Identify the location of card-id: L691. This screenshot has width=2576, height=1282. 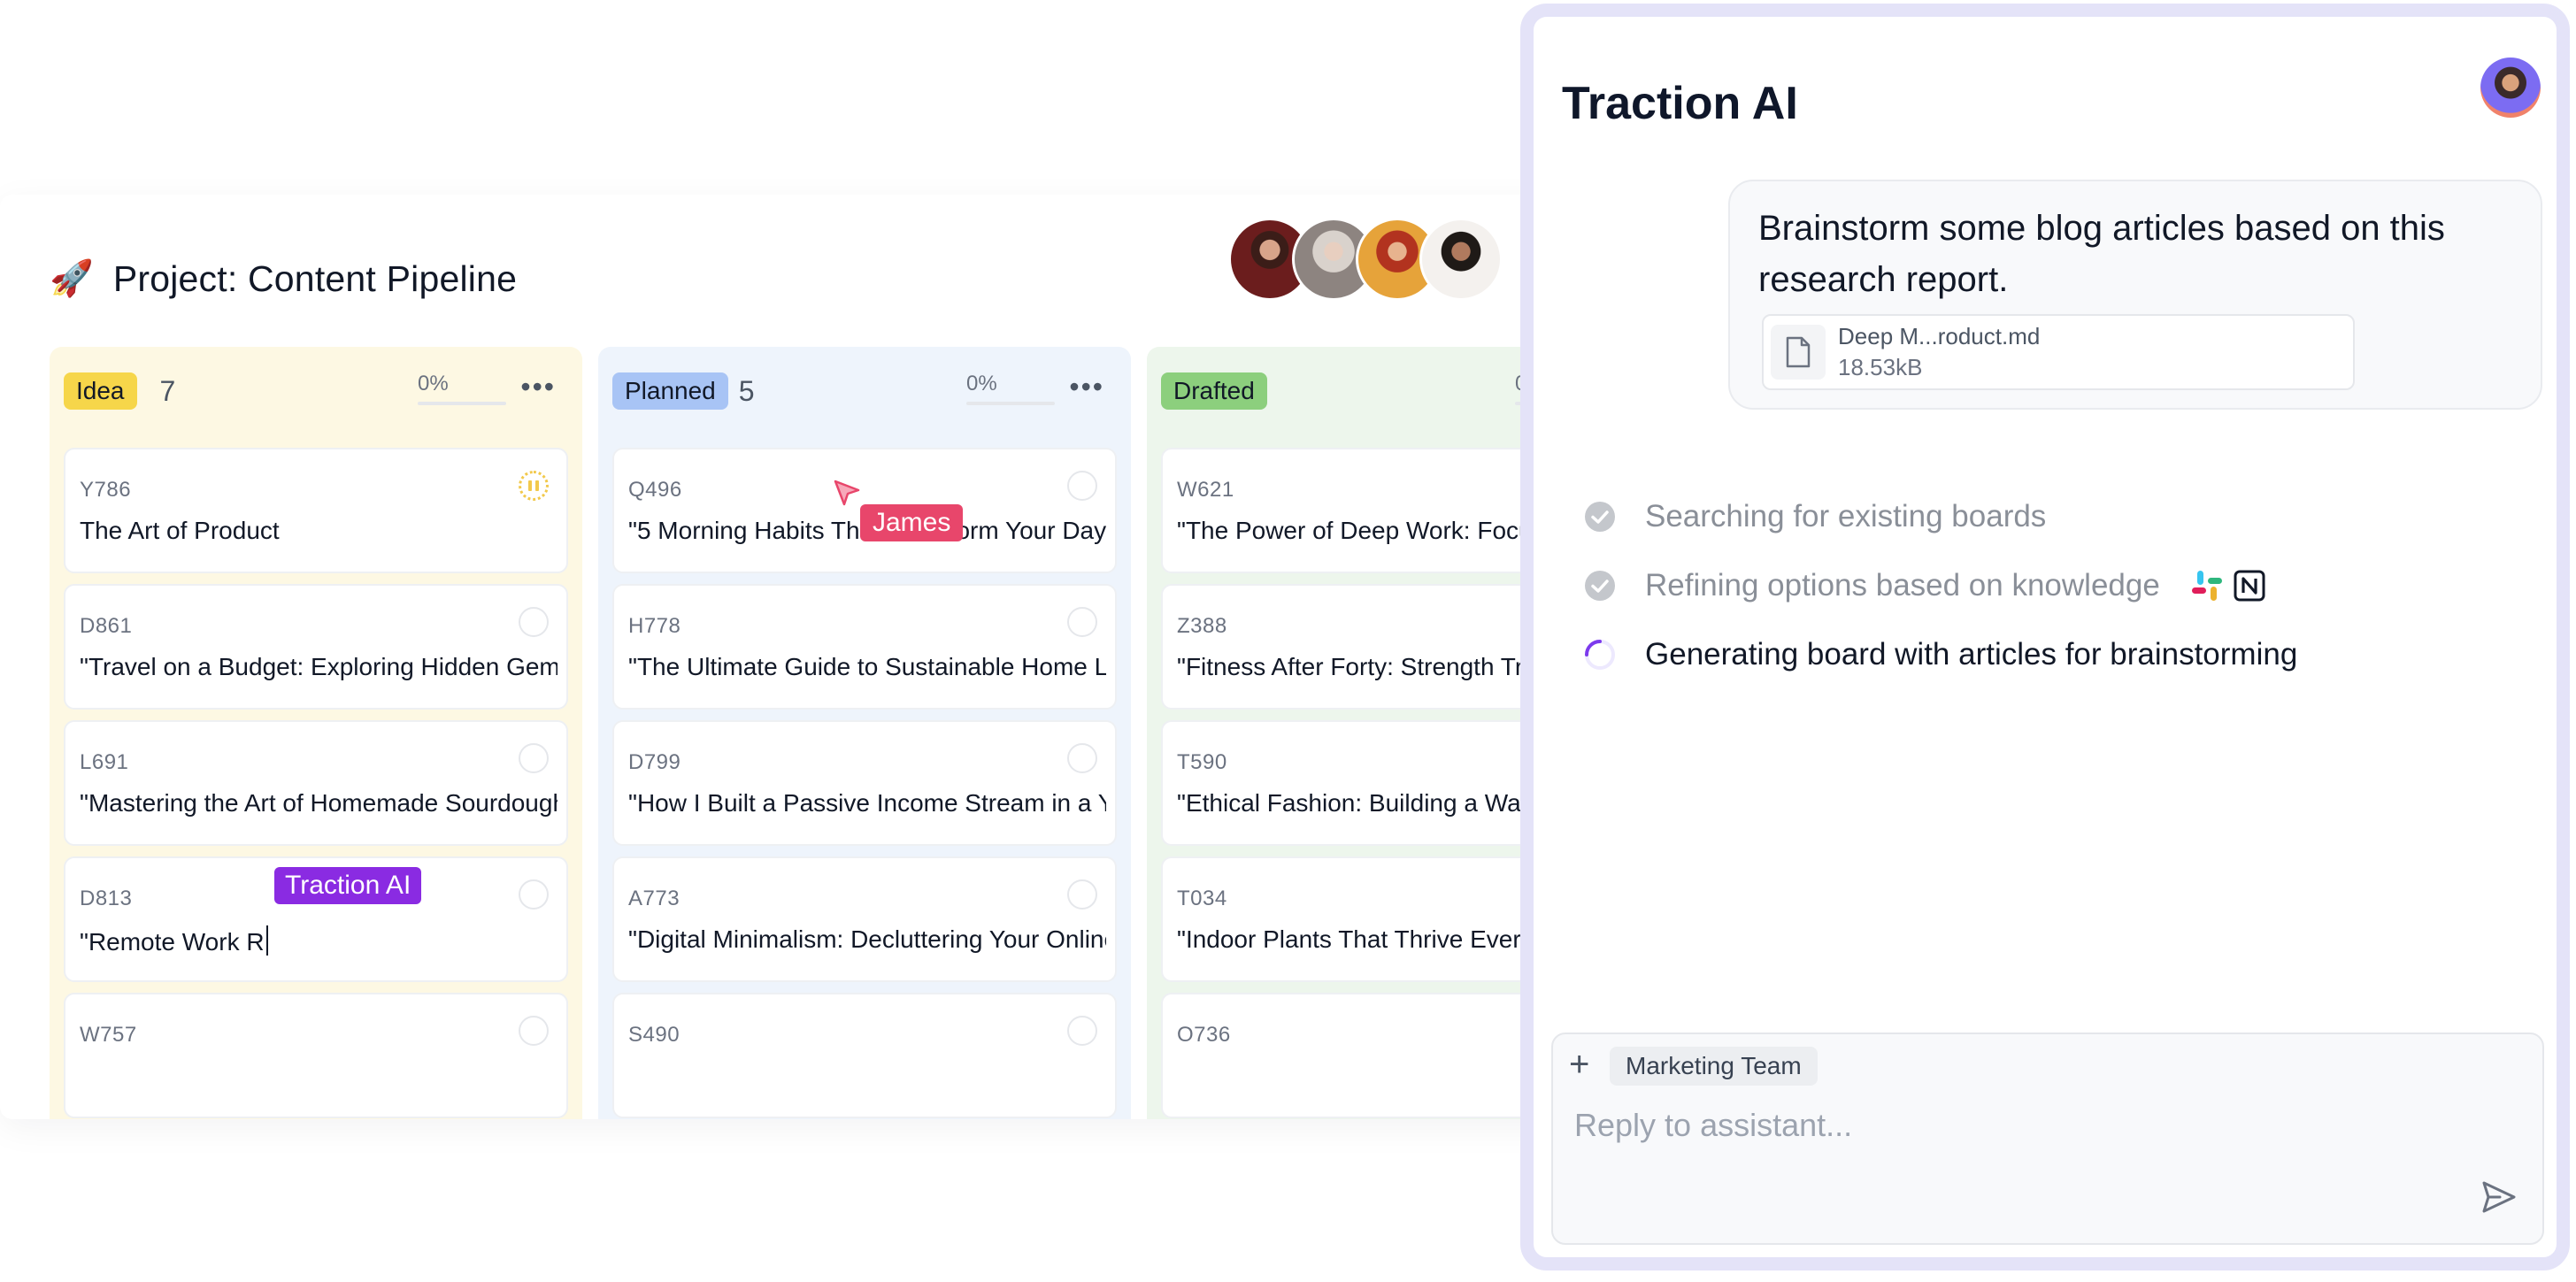
(104, 762).